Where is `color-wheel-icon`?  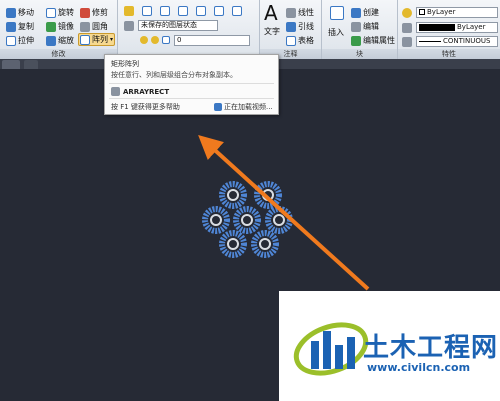
color-wheel-icon is located at coordinates (407, 13).